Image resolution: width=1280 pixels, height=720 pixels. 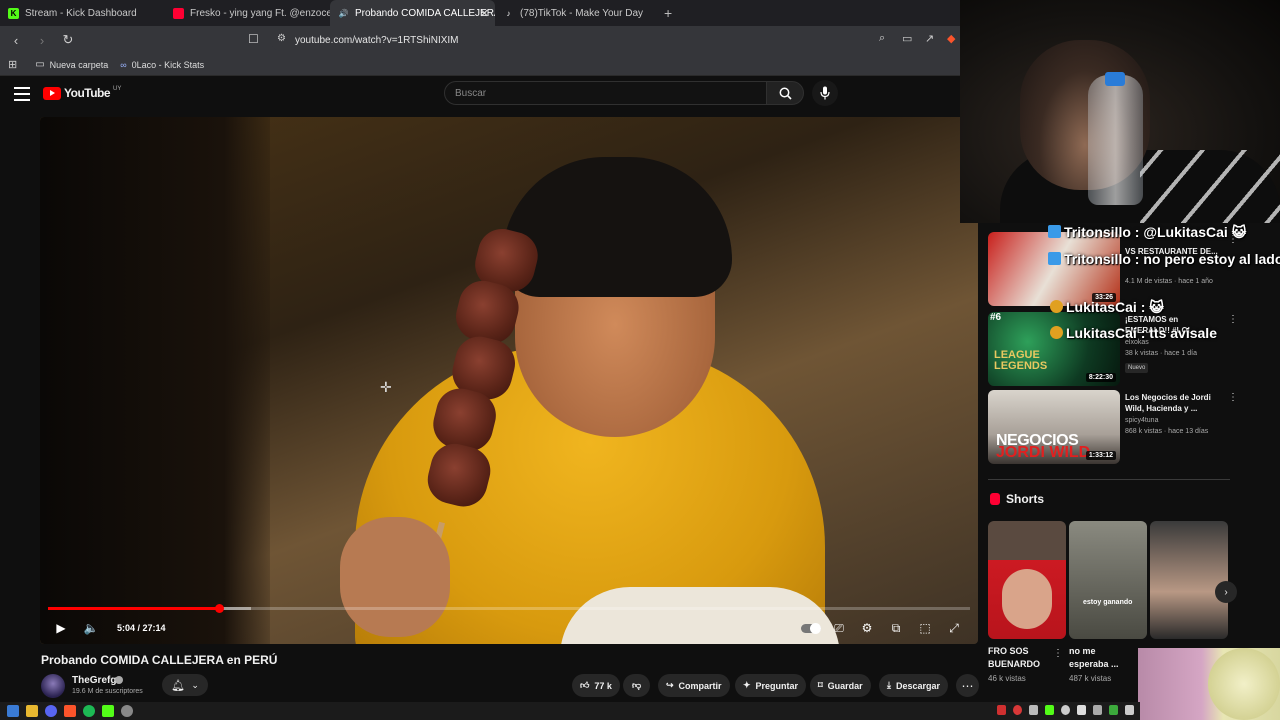 What do you see at coordinates (87, 93) in the screenshot?
I see `youtube-wordmark: YouTube` at bounding box center [87, 93].